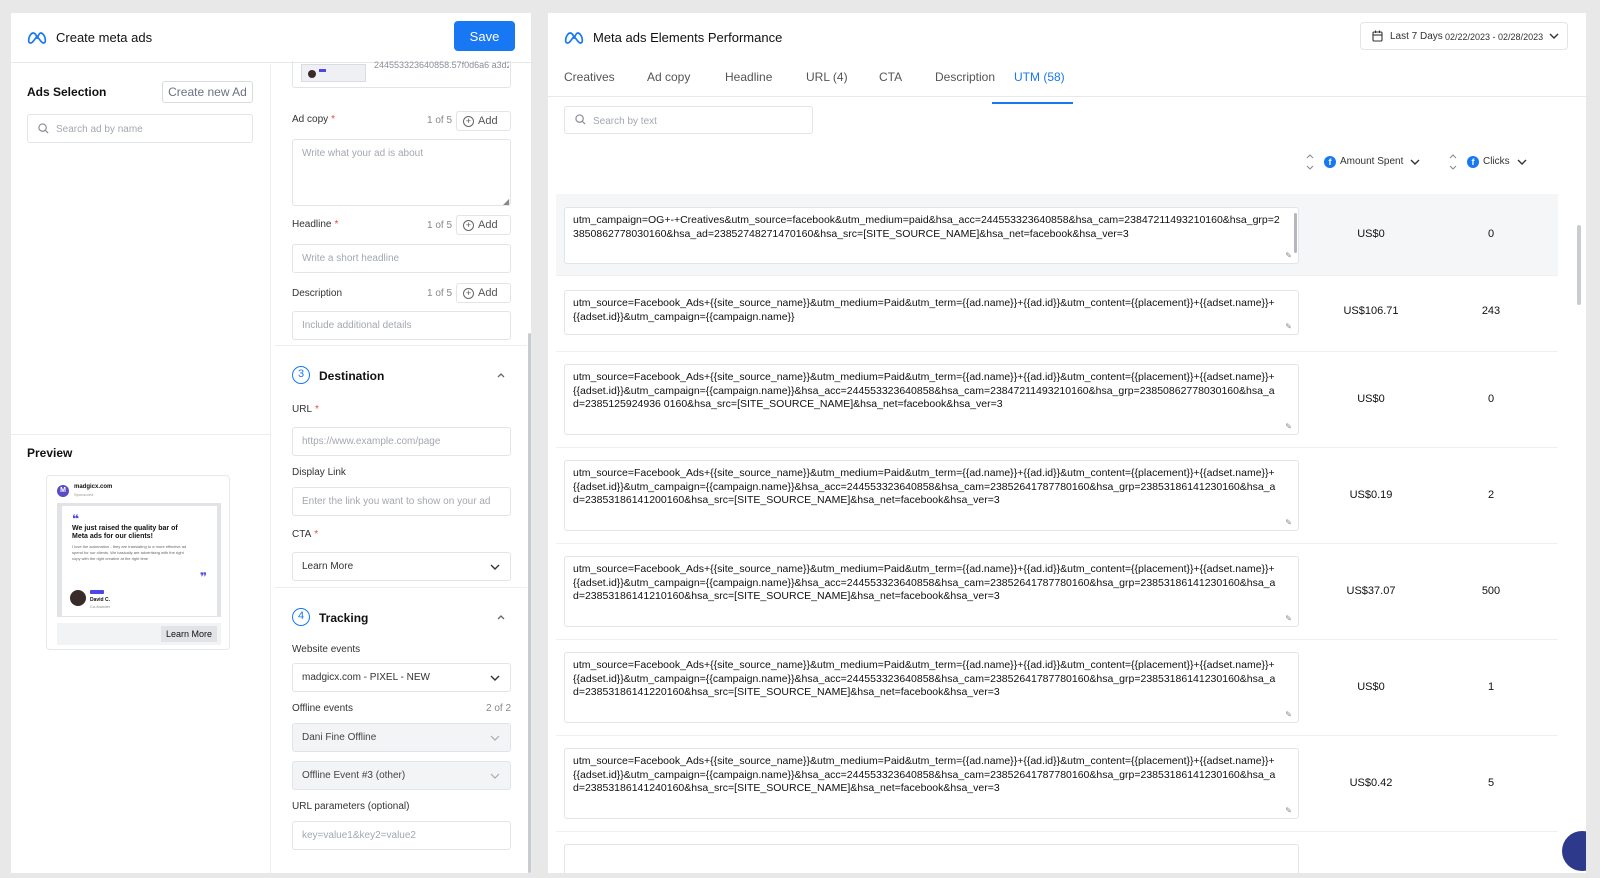  Describe the element at coordinates (1491, 687) in the screenshot. I see `clicks-cell: 1` at that location.